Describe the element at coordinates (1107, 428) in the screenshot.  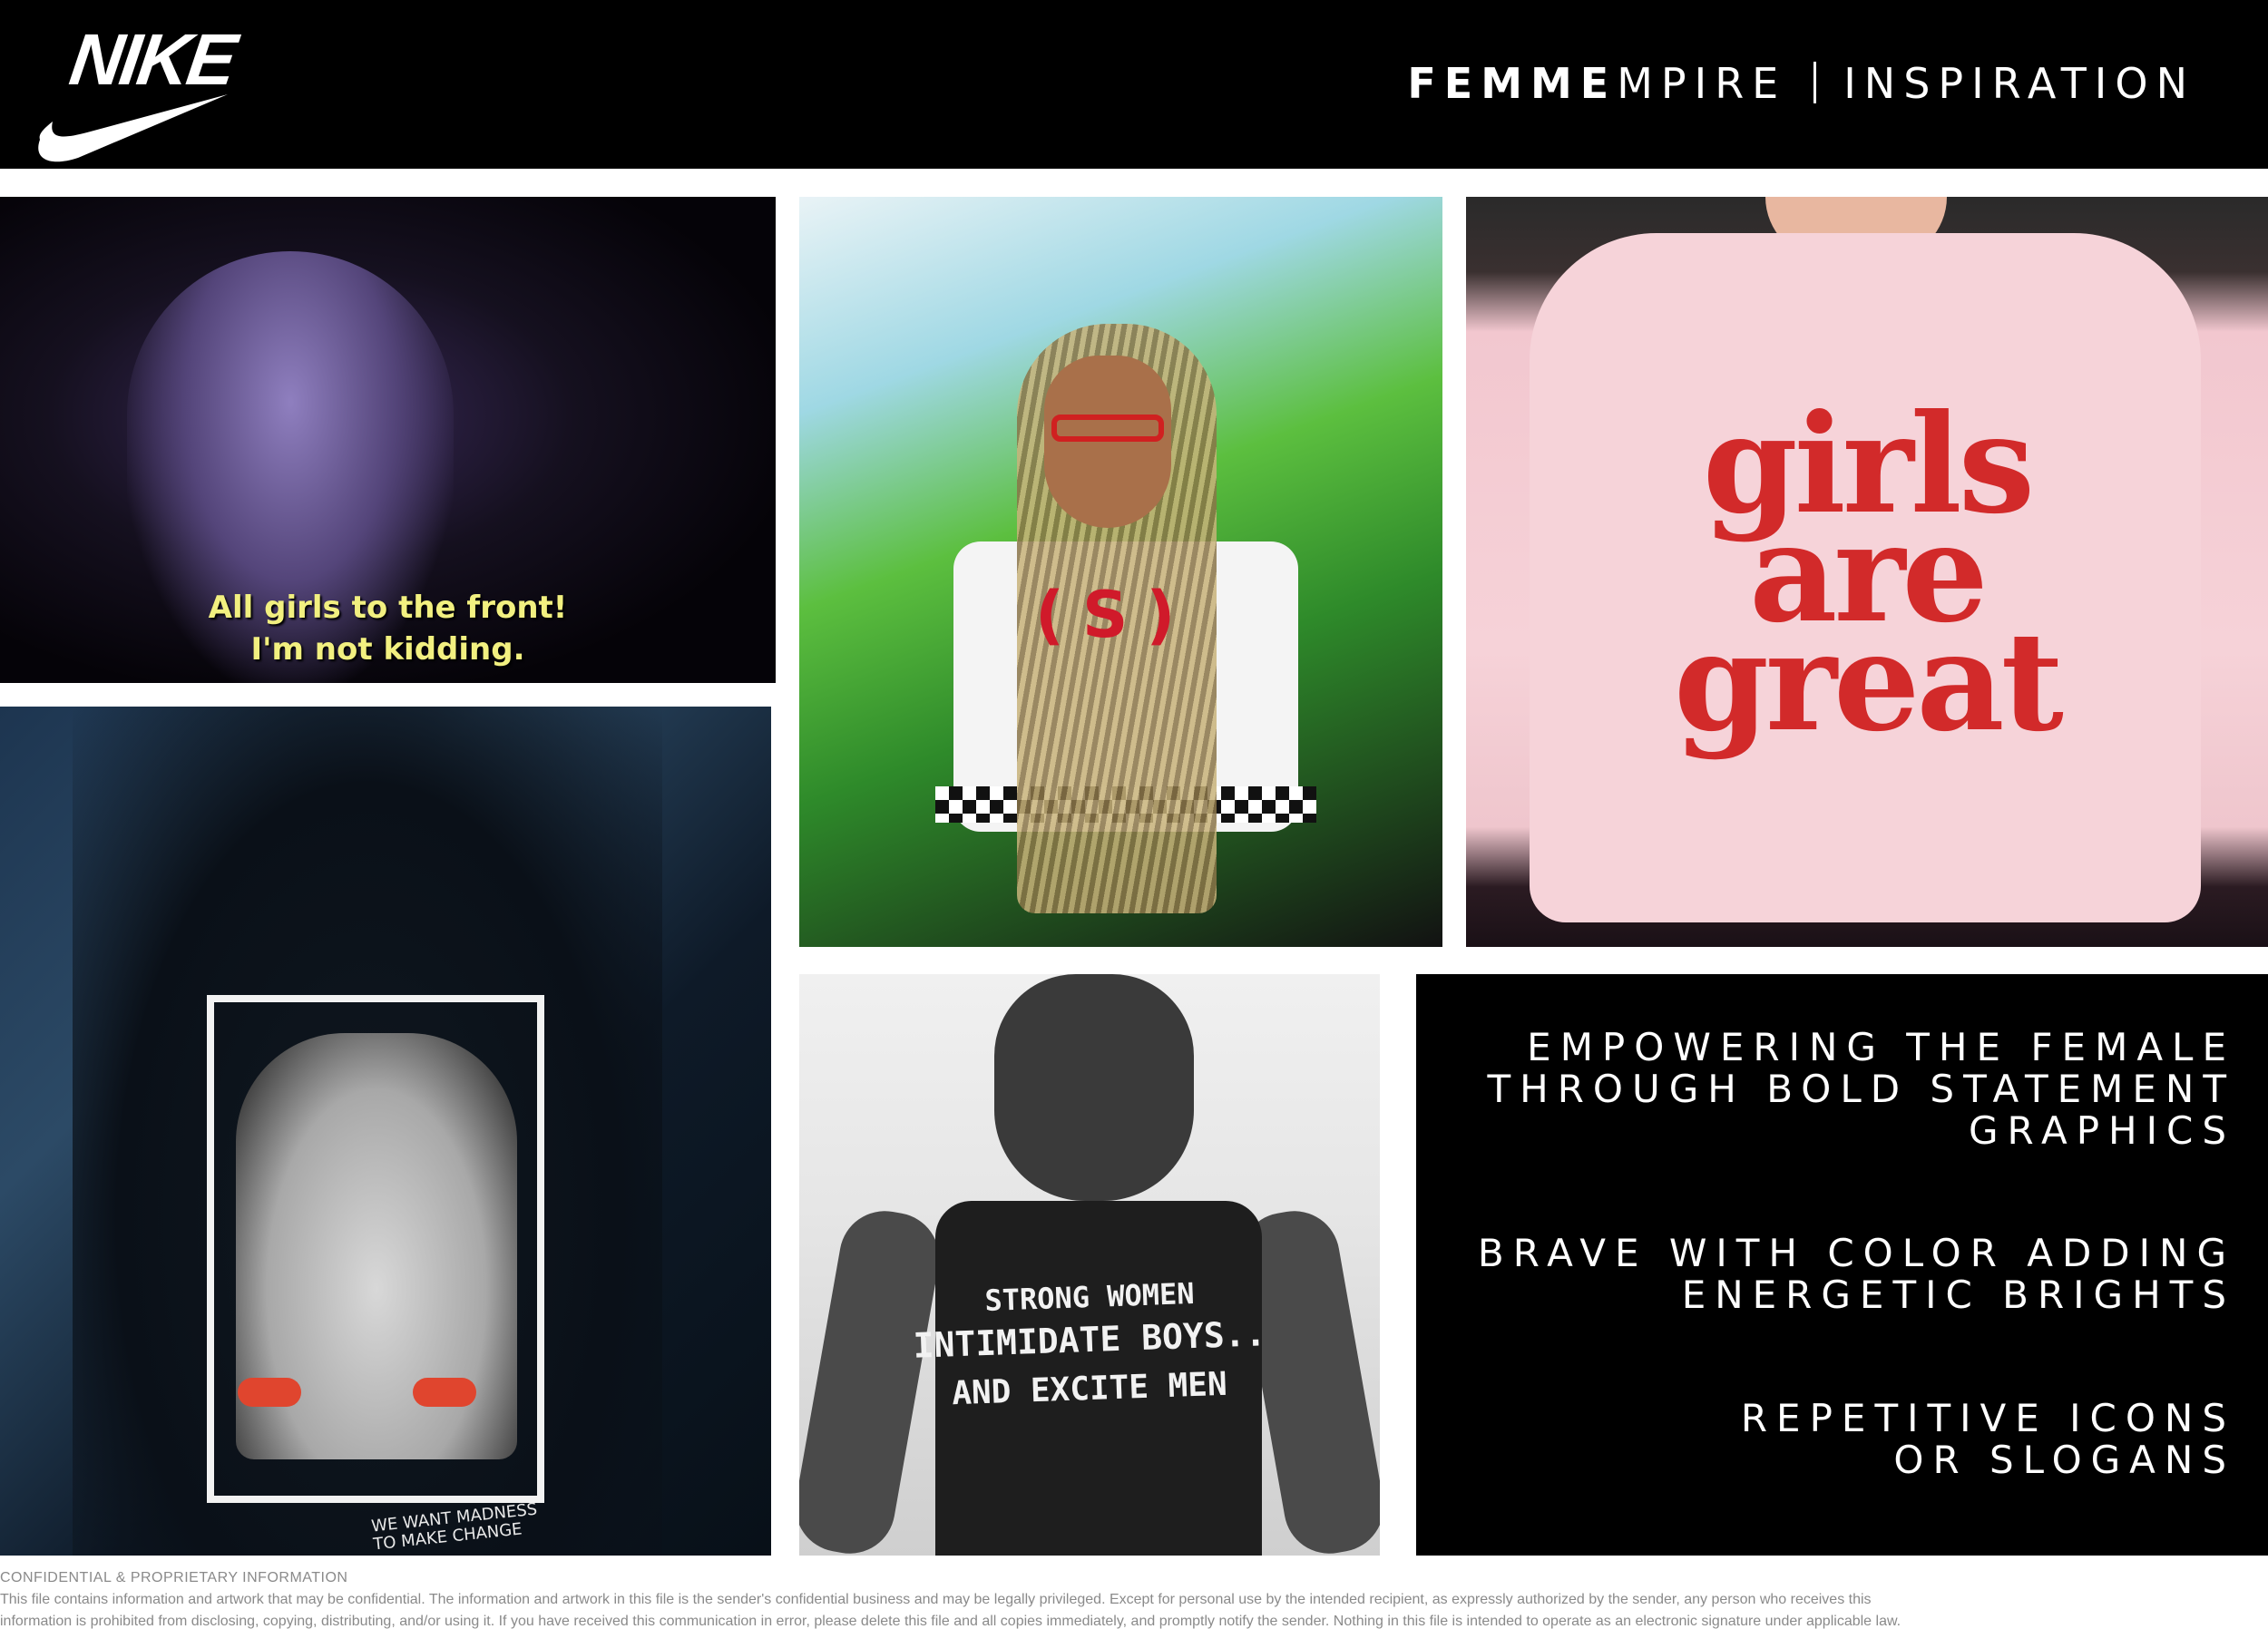
I see `red-sunglasses` at that location.